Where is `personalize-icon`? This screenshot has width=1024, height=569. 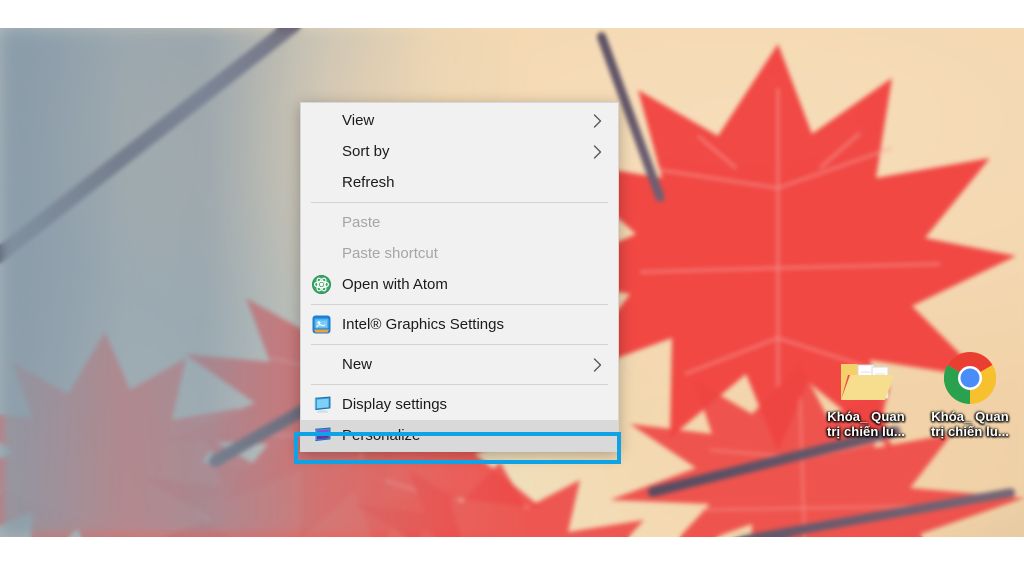 personalize-icon is located at coordinates (321, 435).